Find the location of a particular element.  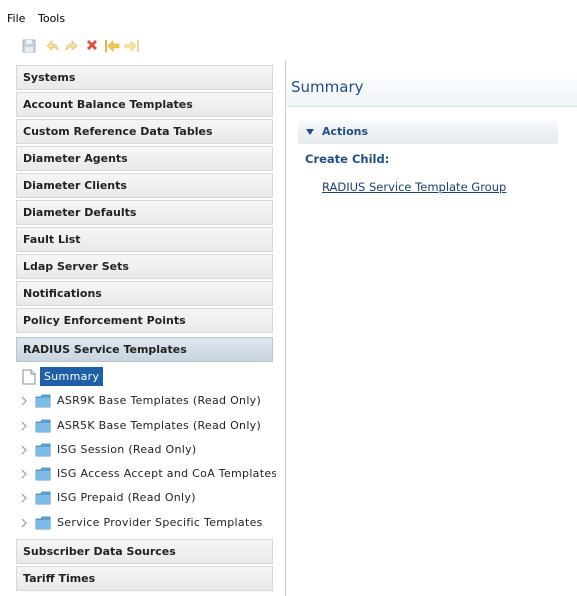

menu-bar: File Tools is located at coordinates (288, 16).